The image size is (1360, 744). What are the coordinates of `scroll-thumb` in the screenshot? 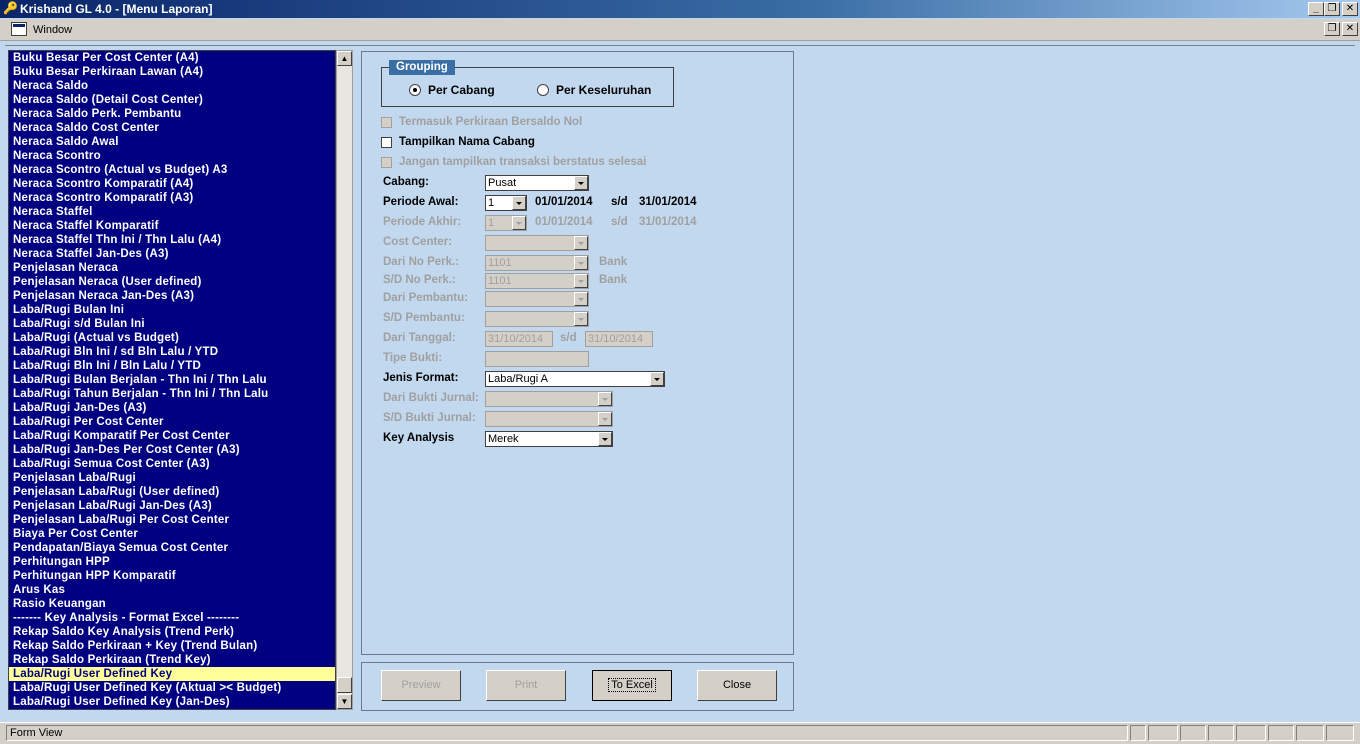 It's located at (344, 685).